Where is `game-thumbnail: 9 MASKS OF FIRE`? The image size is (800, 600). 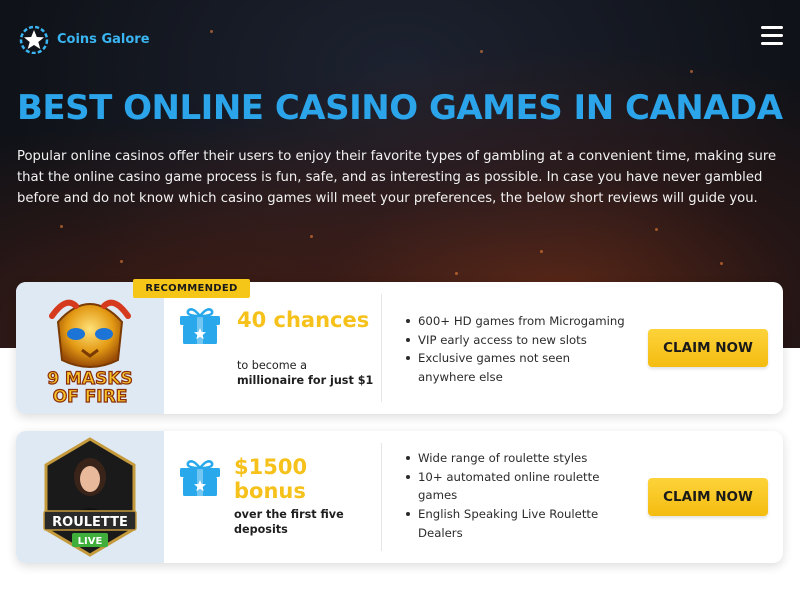
game-thumbnail: 9 MASKS OF FIRE is located at coordinates (90, 348).